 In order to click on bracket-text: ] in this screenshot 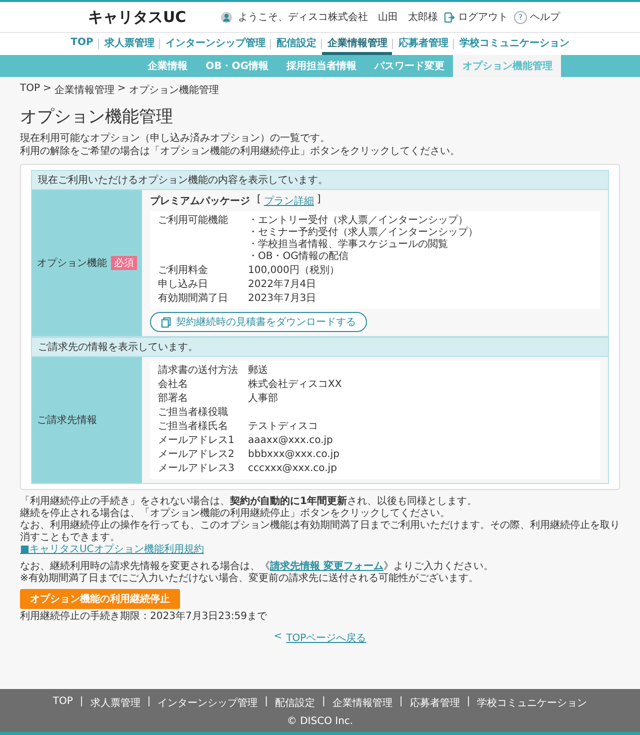, I will do `click(318, 200)`.